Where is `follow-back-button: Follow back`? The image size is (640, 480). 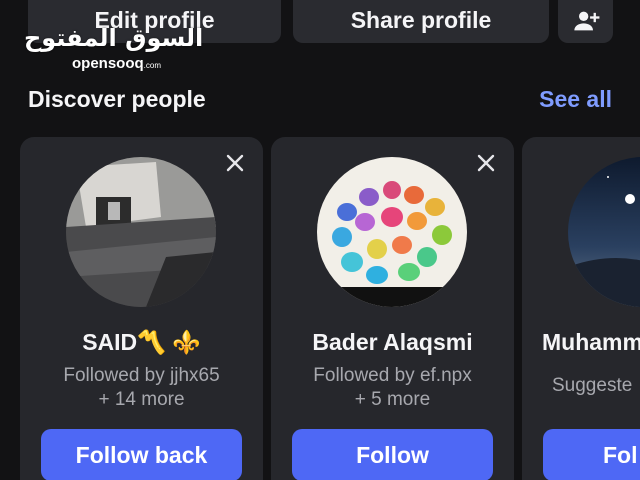 follow-back-button: Follow back is located at coordinates (141, 454).